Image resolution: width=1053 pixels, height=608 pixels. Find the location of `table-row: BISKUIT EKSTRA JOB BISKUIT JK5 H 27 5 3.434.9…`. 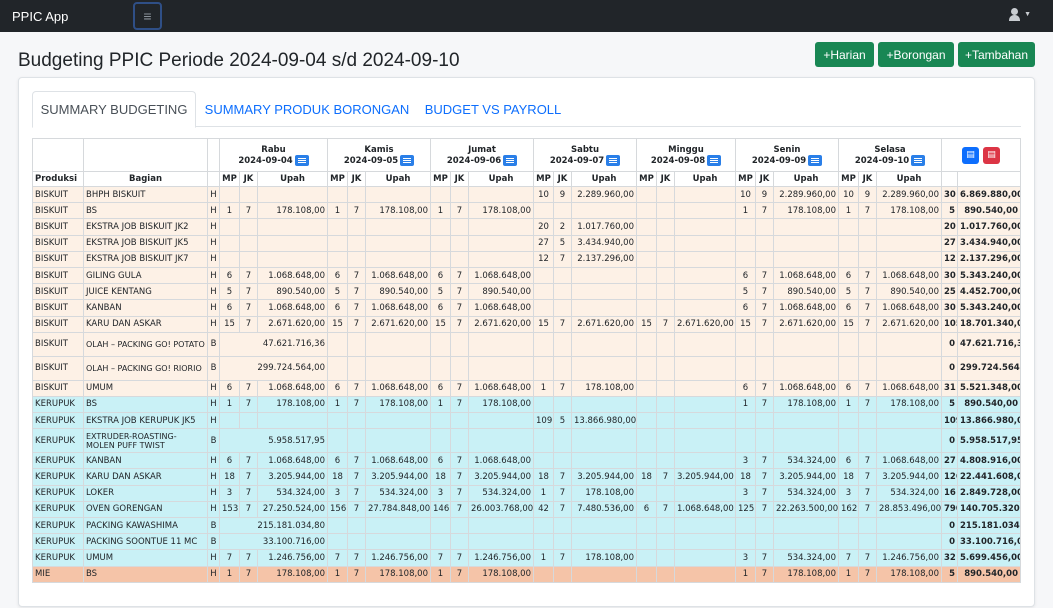

table-row: BISKUIT EKSTRA JOB BISKUIT JK5 H 27 5 3.434.9… is located at coordinates (526, 243).